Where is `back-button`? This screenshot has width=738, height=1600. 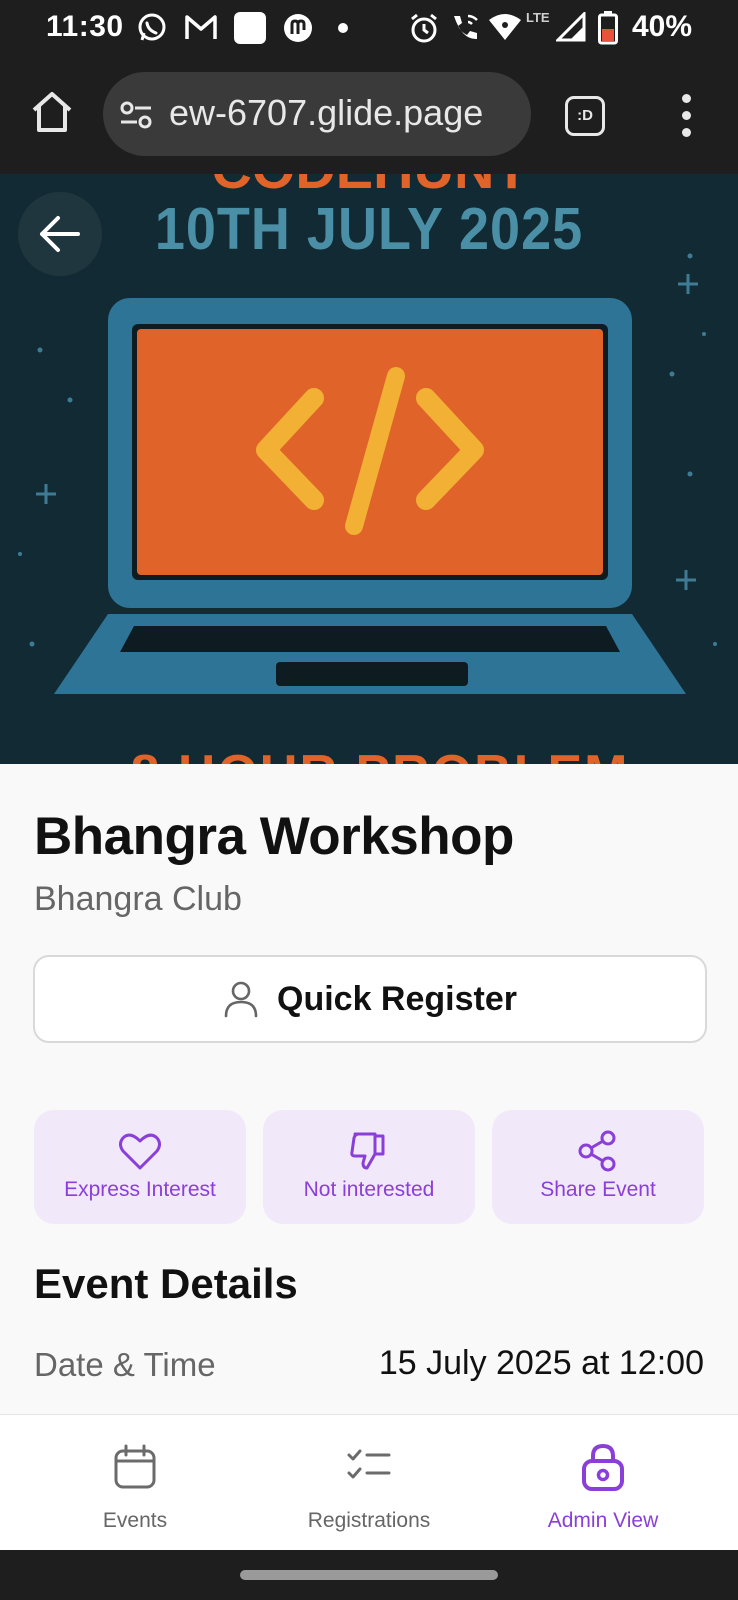 back-button is located at coordinates (60, 234).